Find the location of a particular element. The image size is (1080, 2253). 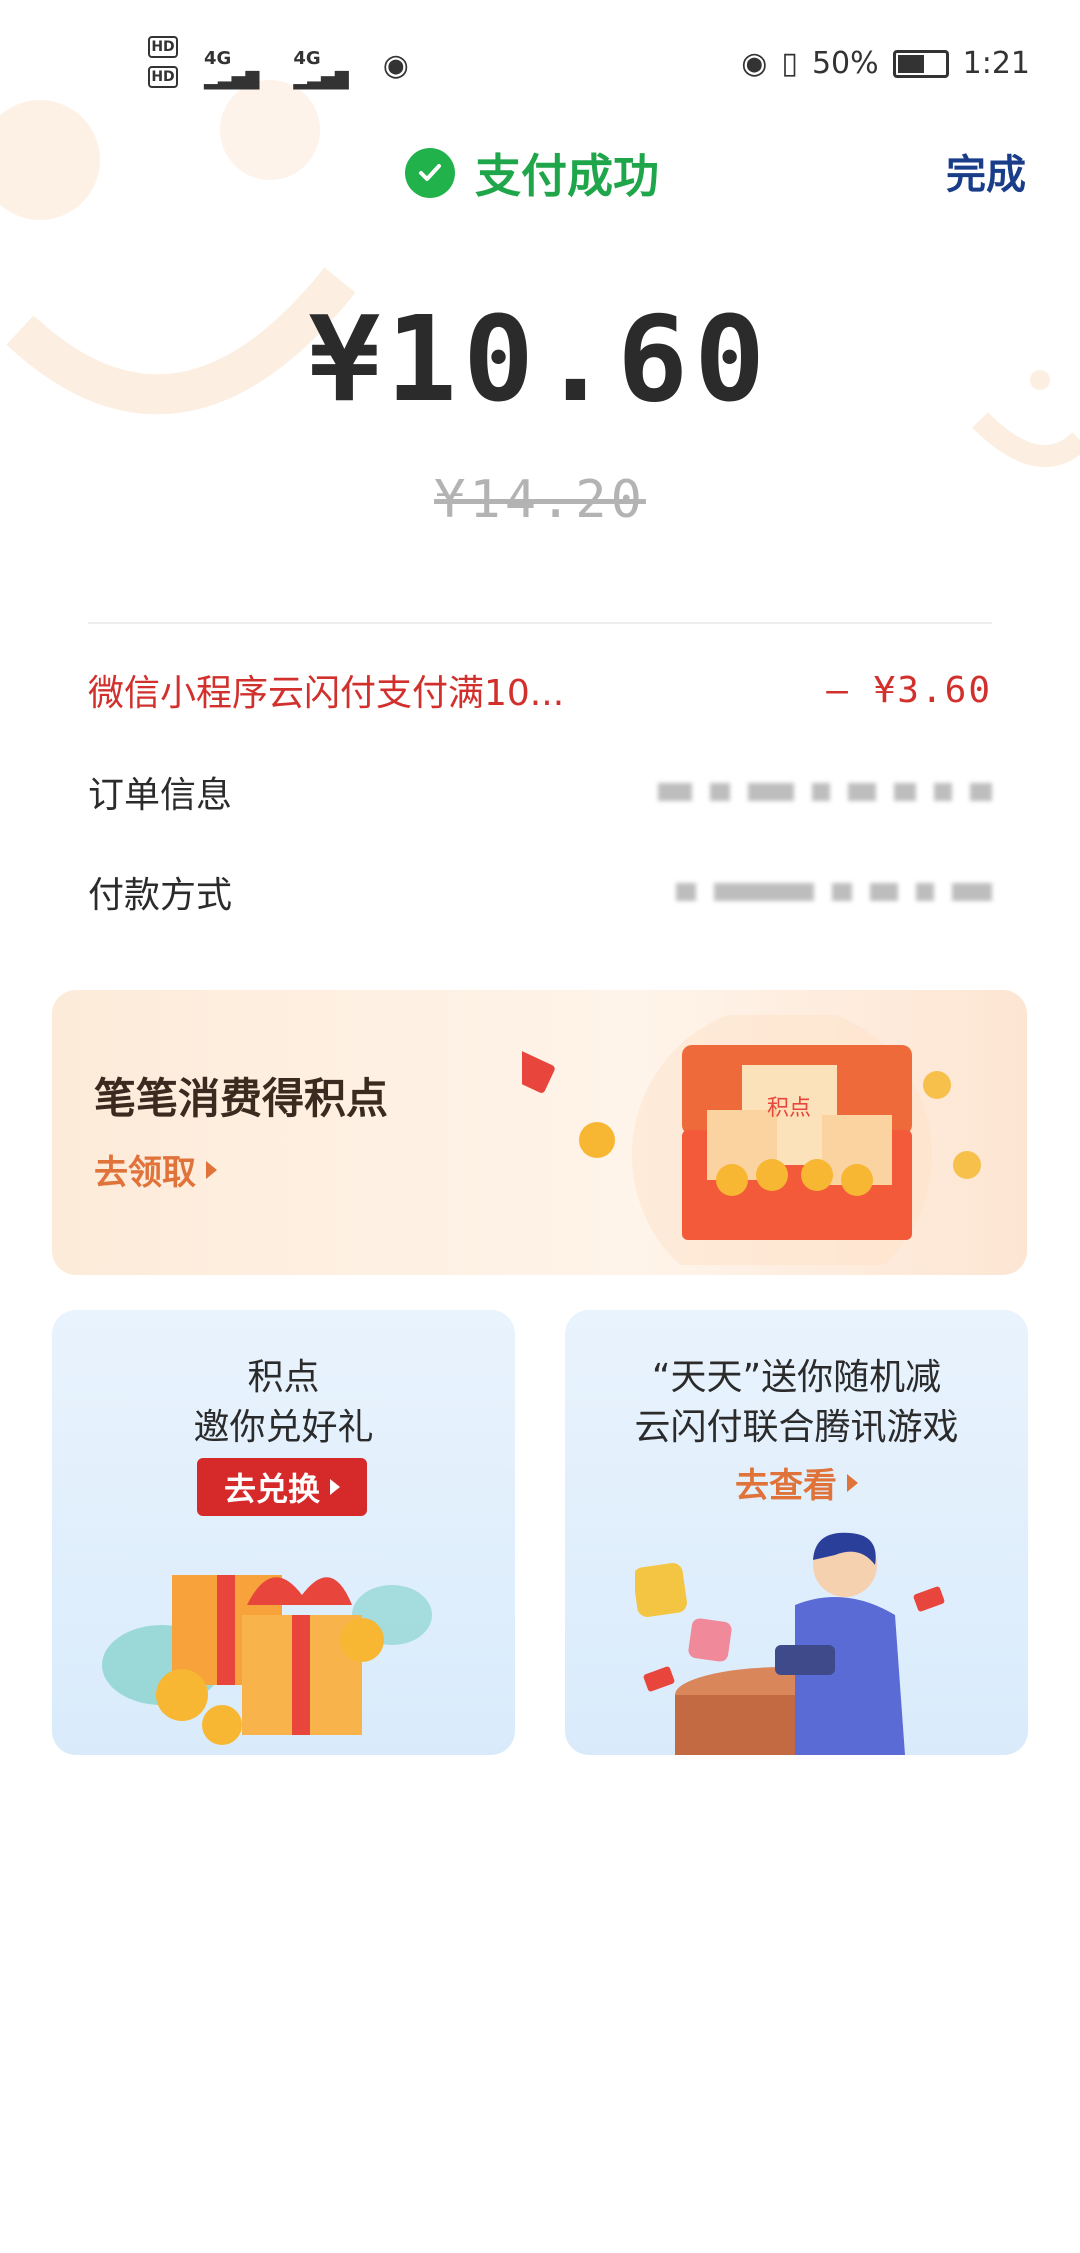

exchange-button-label: 去兑换 is located at coordinates (271, 1489).